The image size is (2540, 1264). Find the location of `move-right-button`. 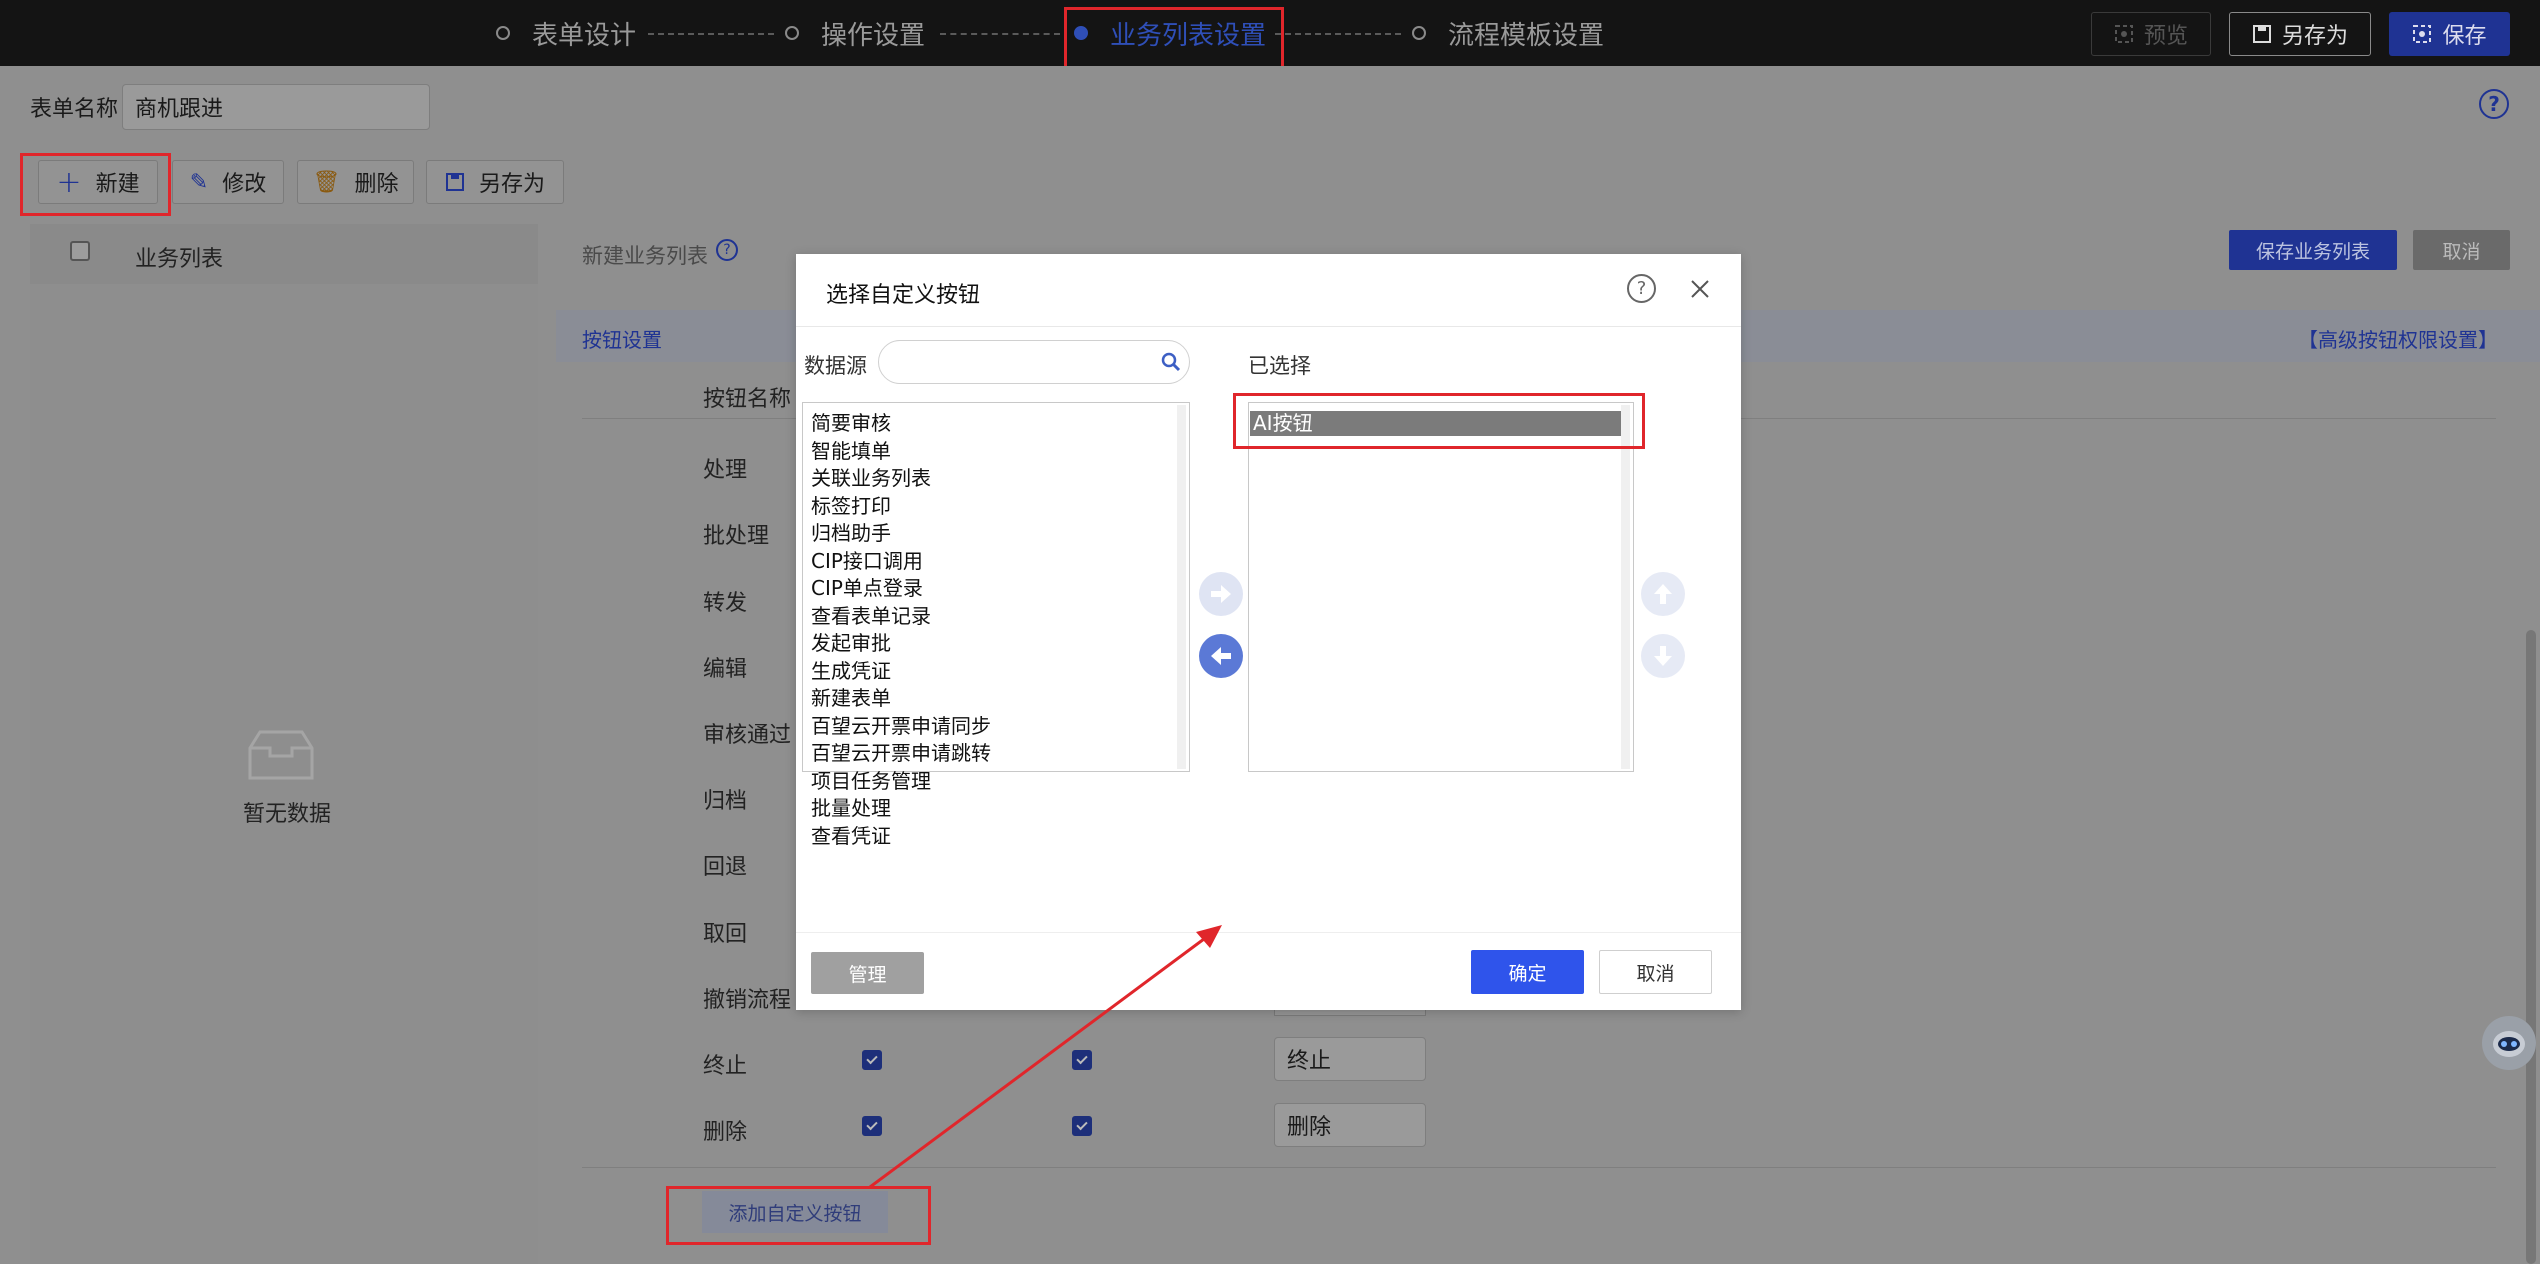

move-right-button is located at coordinates (1221, 594).